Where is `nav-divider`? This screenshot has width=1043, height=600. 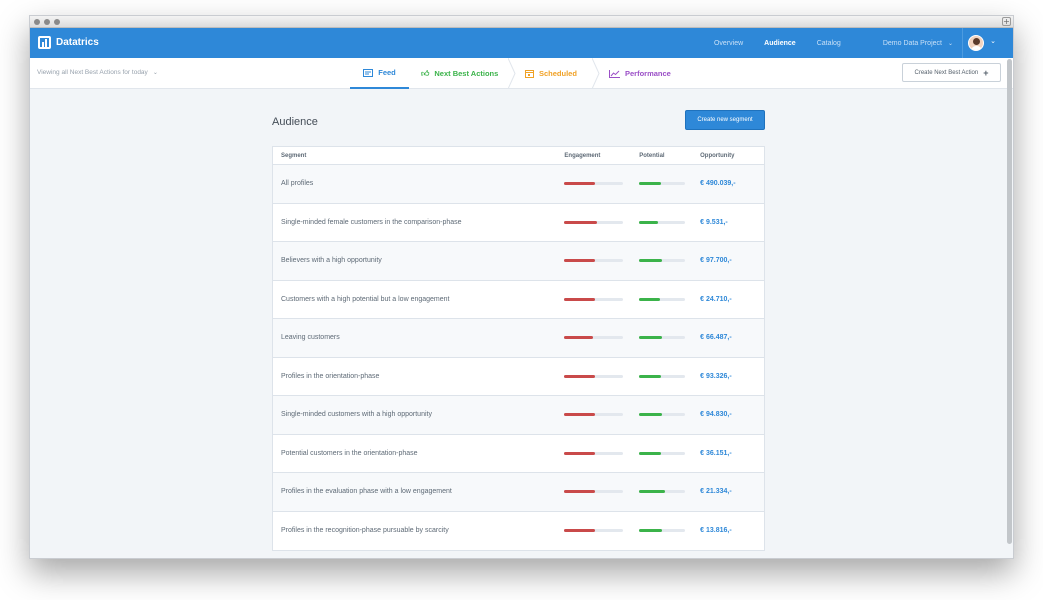 nav-divider is located at coordinates (962, 43).